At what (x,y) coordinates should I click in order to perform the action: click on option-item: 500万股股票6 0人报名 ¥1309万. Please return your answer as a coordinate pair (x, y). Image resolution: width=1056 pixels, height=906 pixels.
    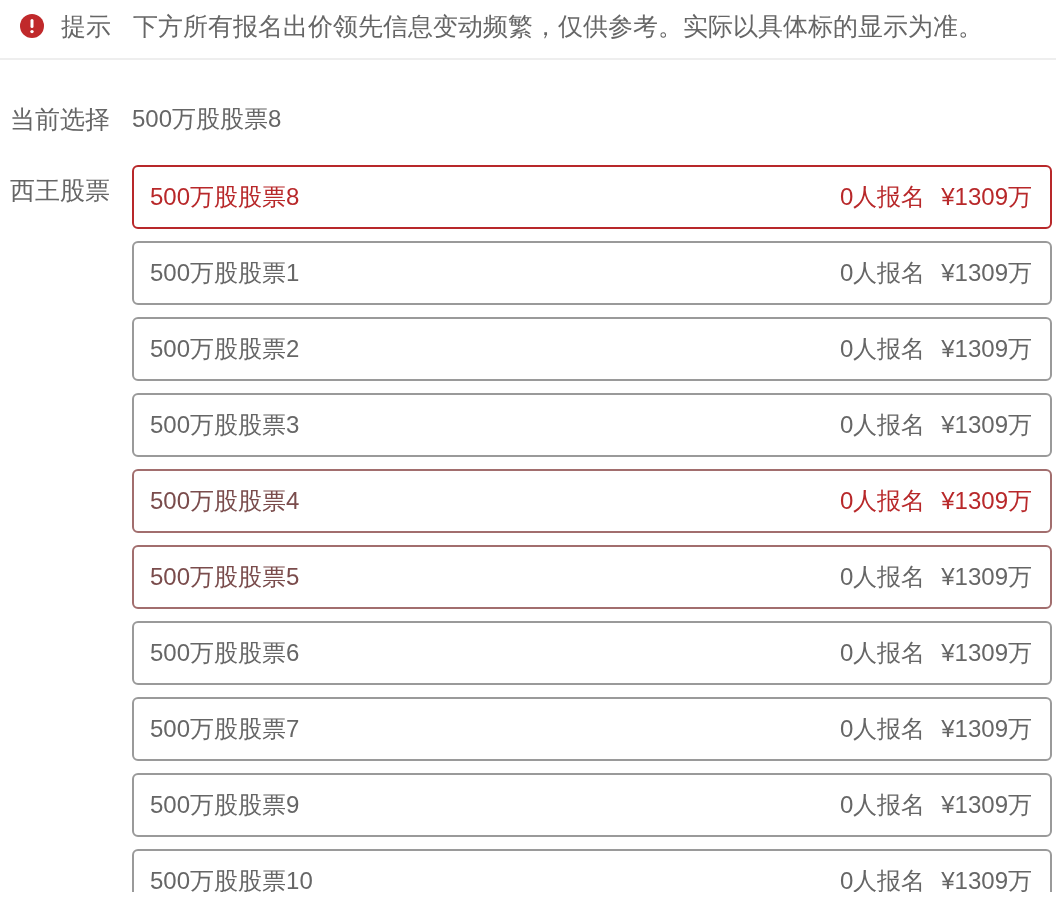
    Looking at the image, I should click on (592, 653).